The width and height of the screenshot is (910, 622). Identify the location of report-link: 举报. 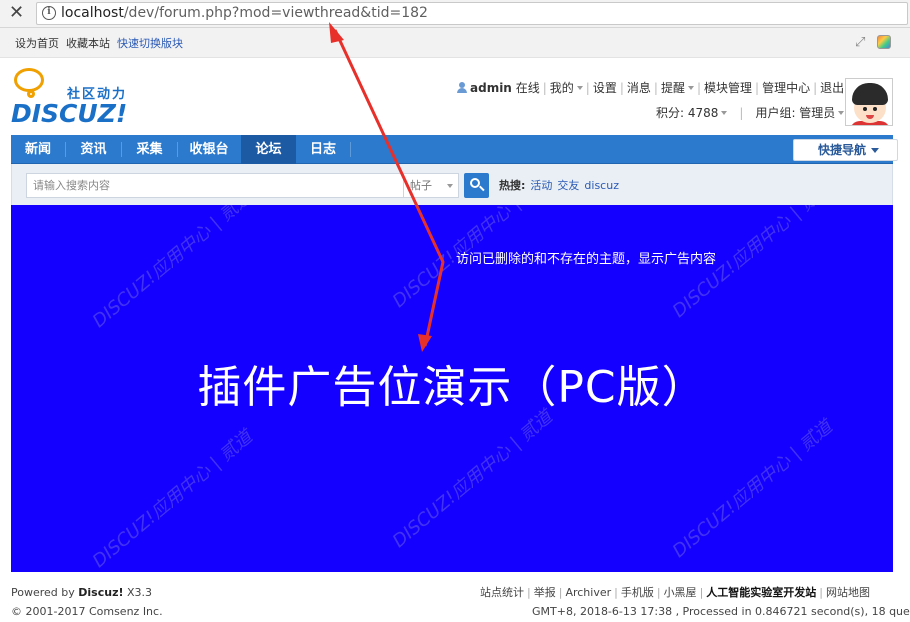
(545, 592).